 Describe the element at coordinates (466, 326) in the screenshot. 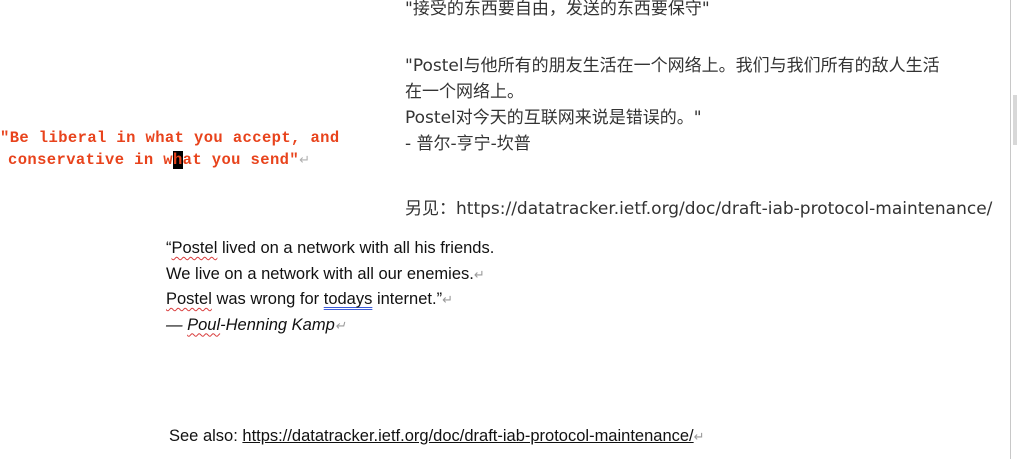

I see `english-quote-attribution: — Poul-Henning Kamp↵` at that location.